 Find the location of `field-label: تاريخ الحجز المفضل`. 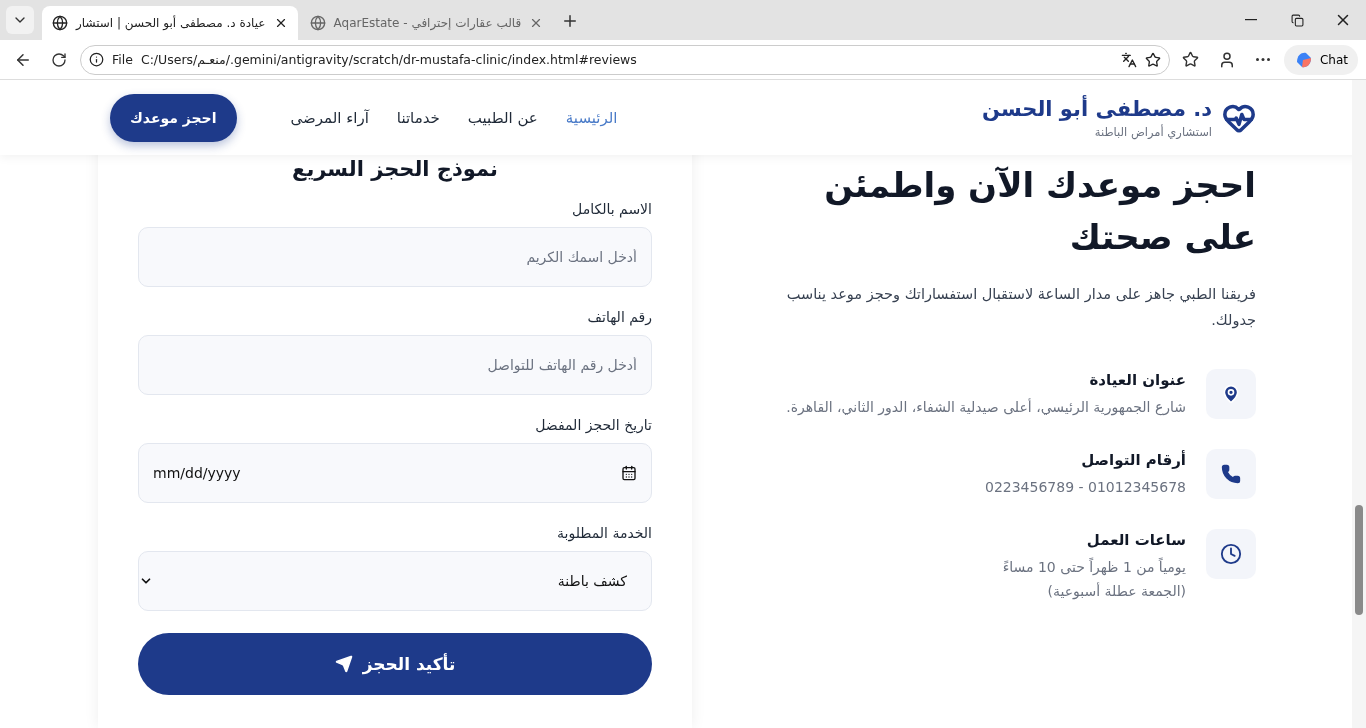

field-label: تاريخ الحجز المفضل is located at coordinates (593, 425).